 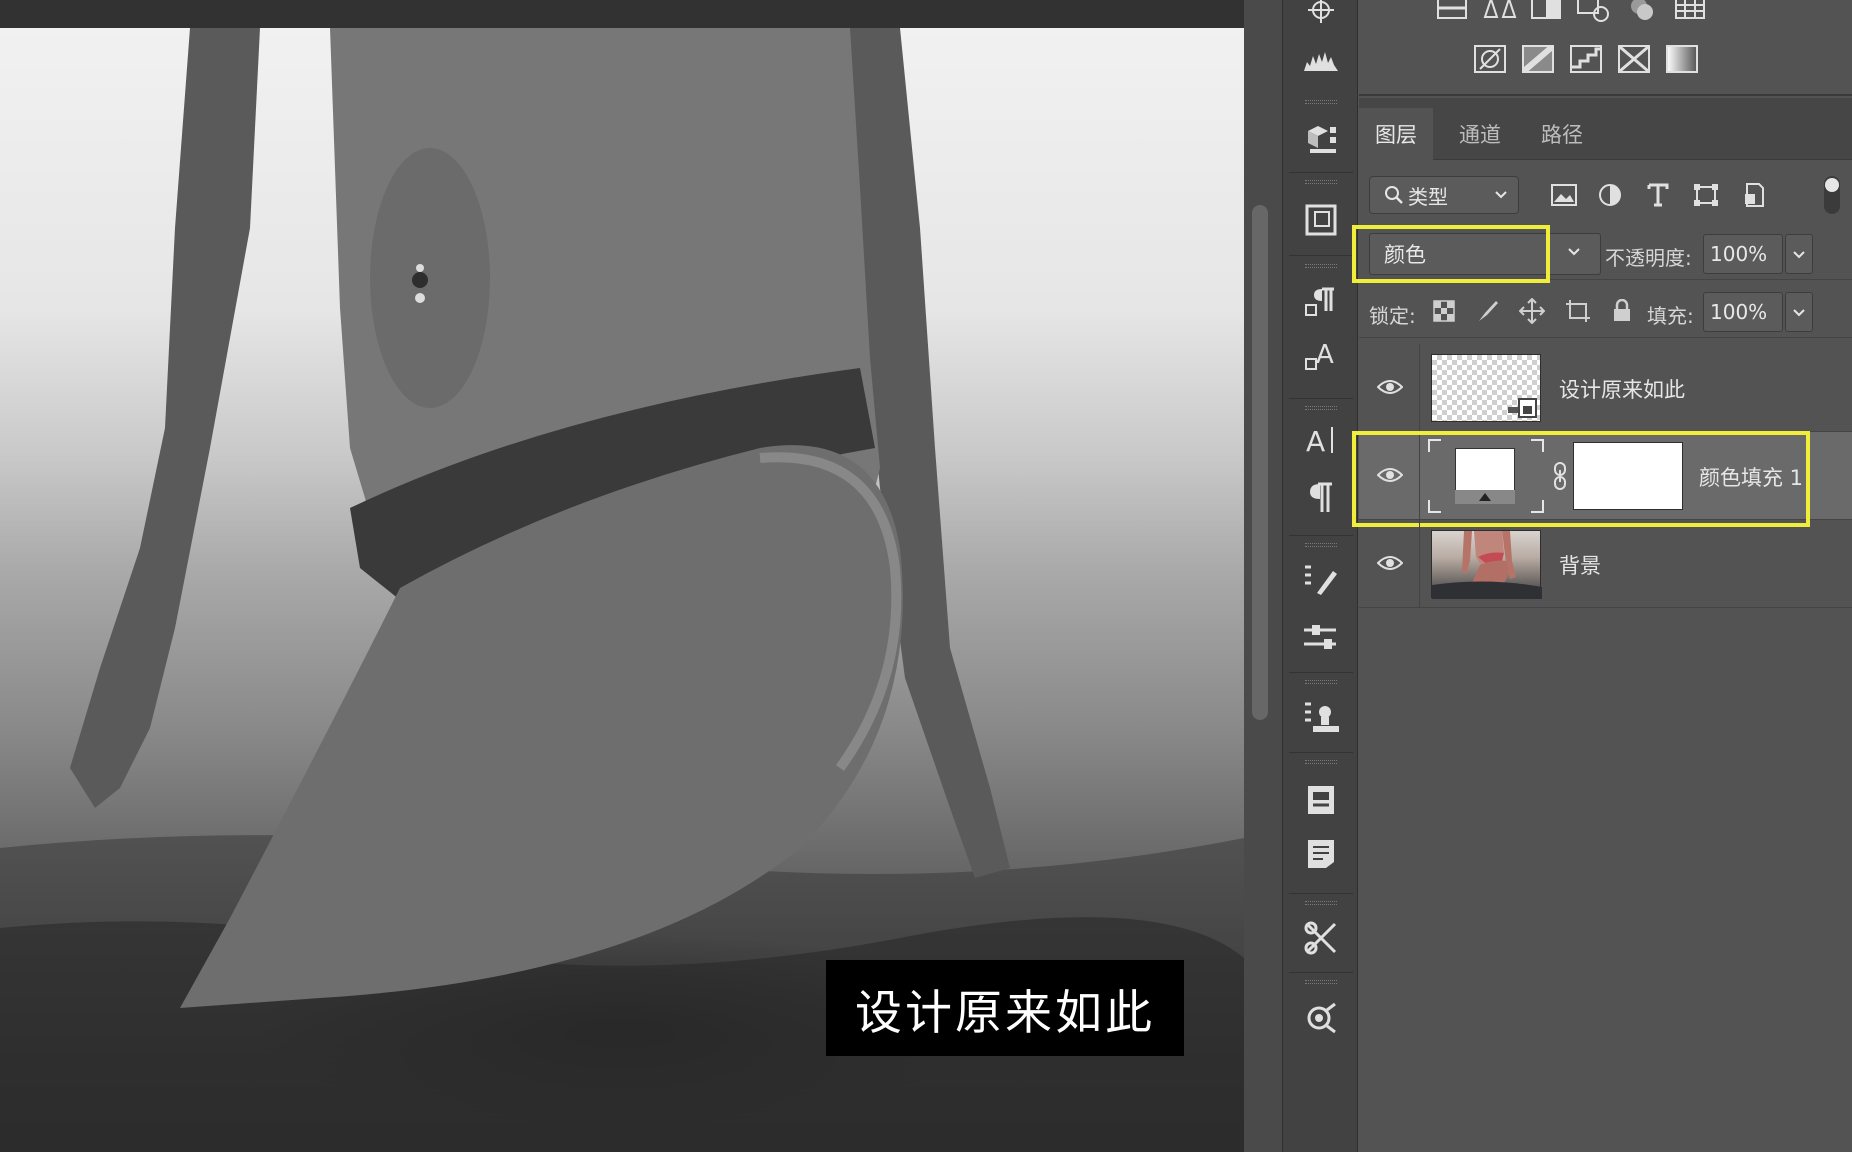 What do you see at coordinates (1605, 48) in the screenshot?
I see `adjustments-panel` at bounding box center [1605, 48].